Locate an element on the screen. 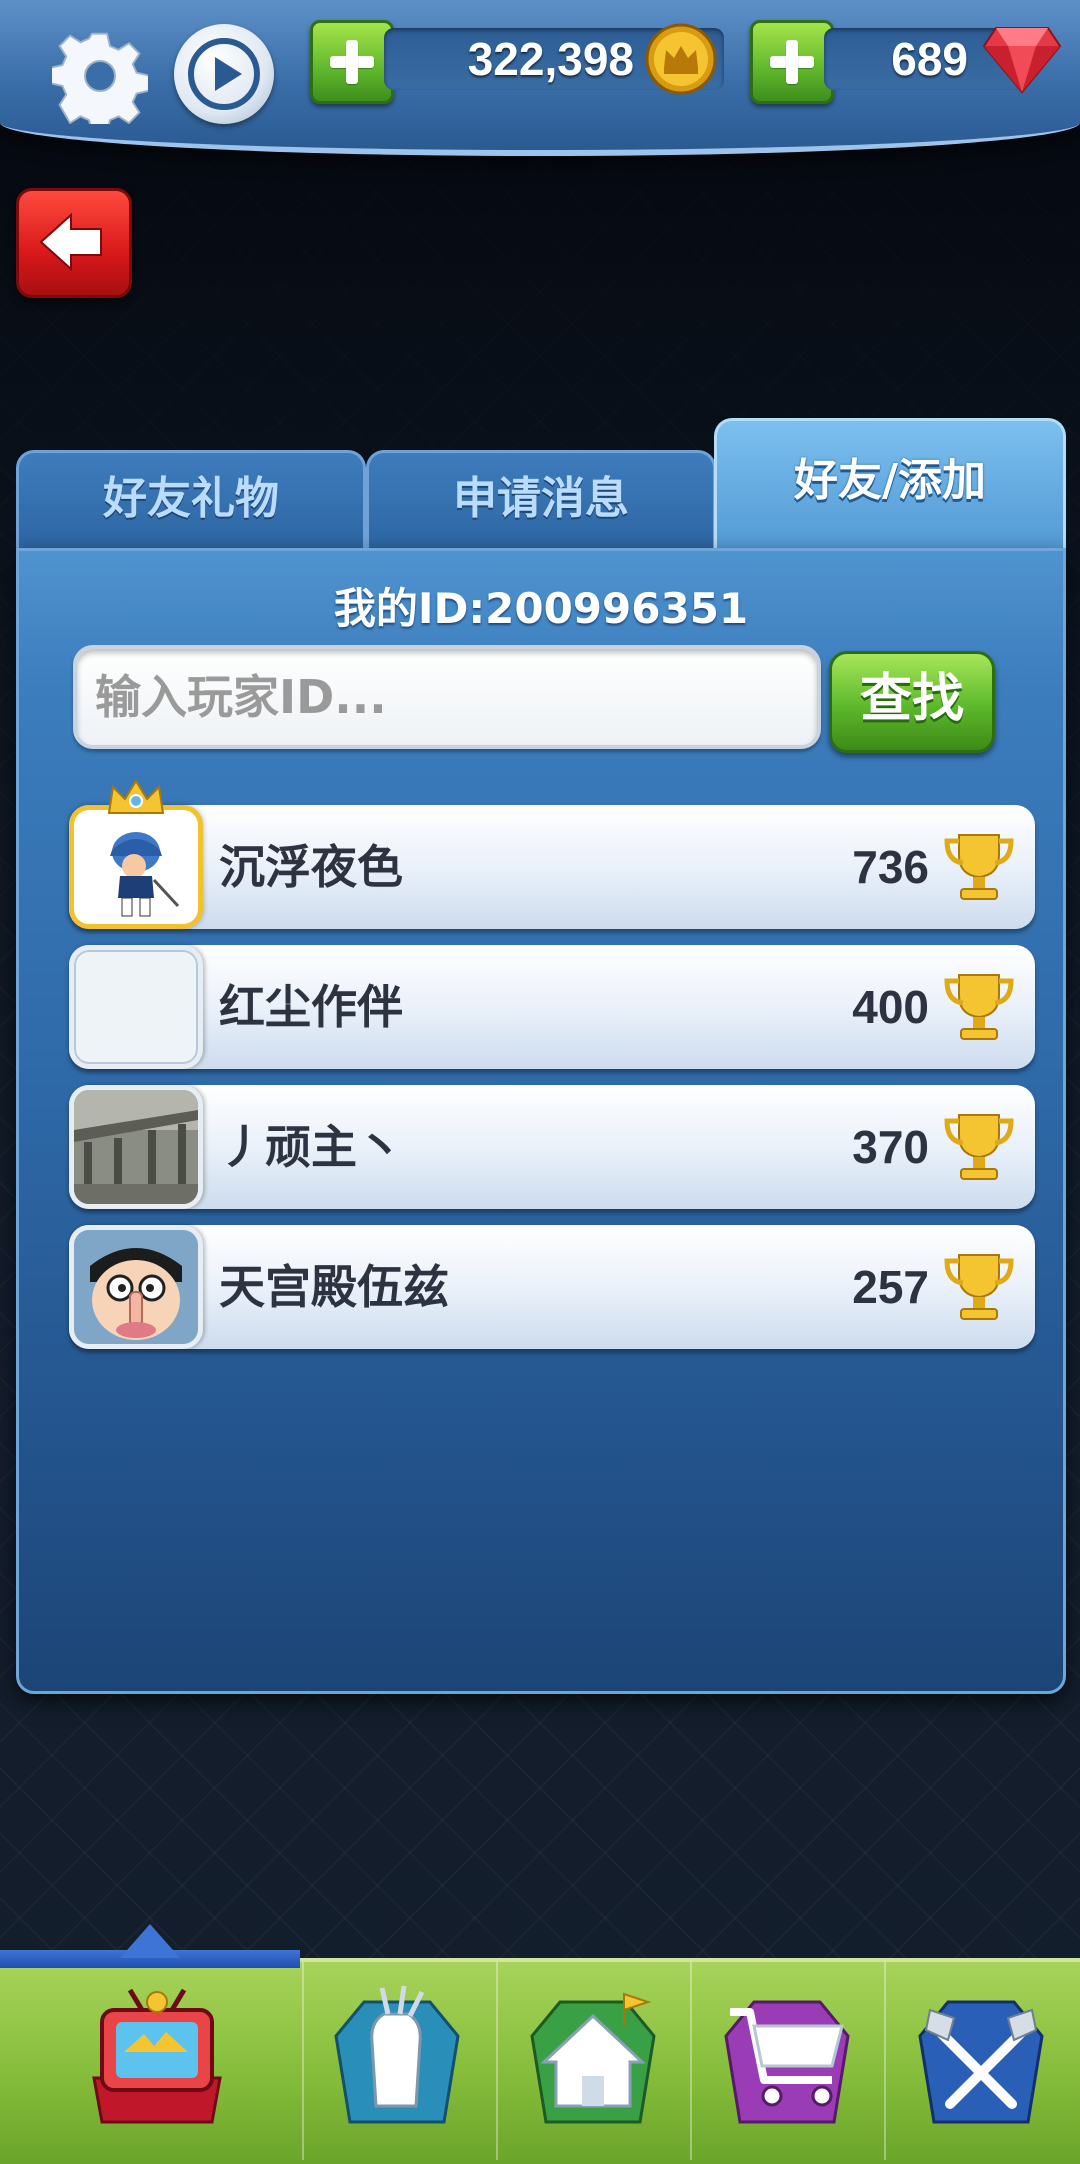  my-id-value: 200996351 is located at coordinates (617, 608).